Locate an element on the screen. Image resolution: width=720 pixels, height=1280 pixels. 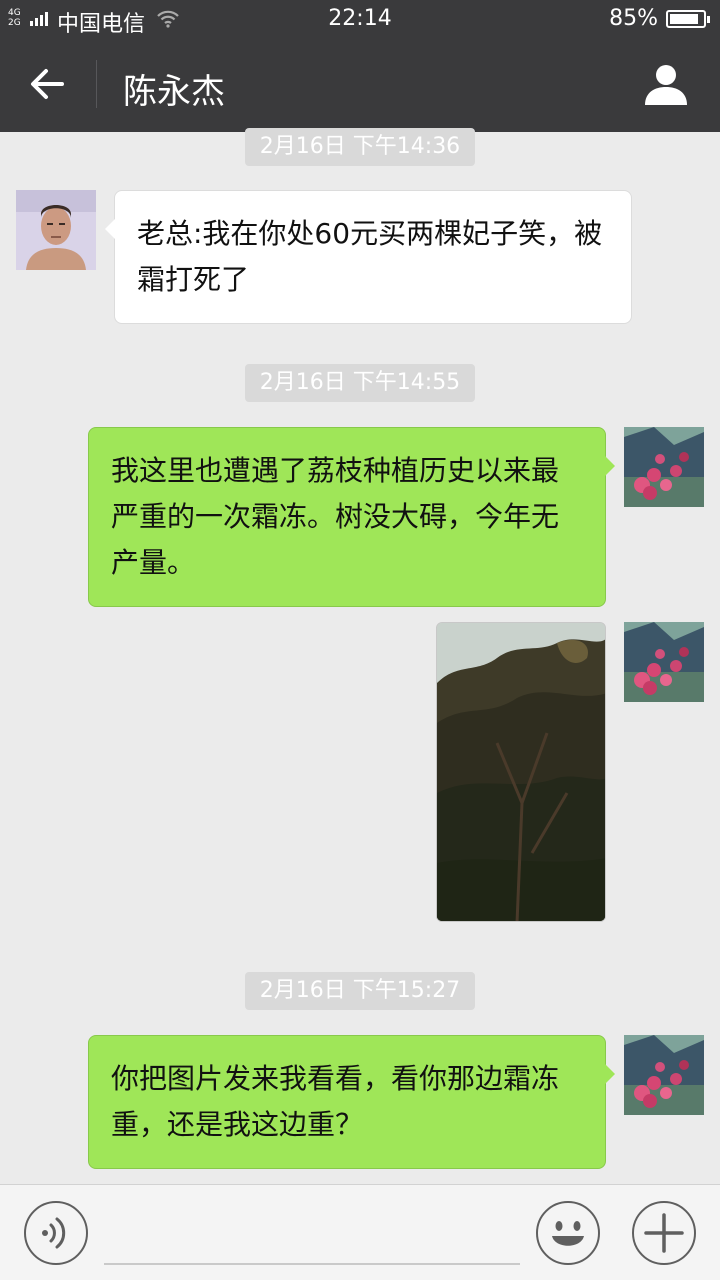
voice-icon is located at coordinates (54, 1233).